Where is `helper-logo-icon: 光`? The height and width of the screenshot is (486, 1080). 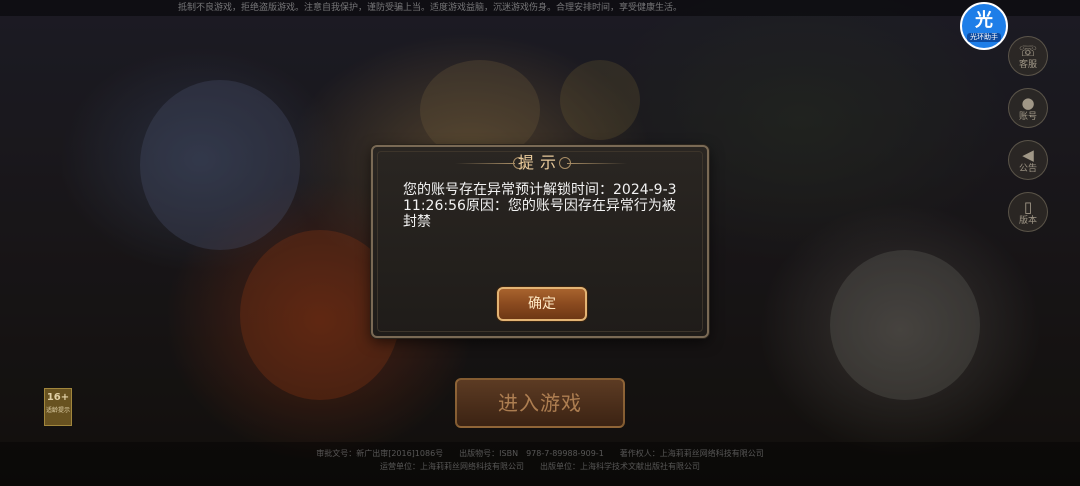
helper-logo-icon: 光 is located at coordinates (984, 20).